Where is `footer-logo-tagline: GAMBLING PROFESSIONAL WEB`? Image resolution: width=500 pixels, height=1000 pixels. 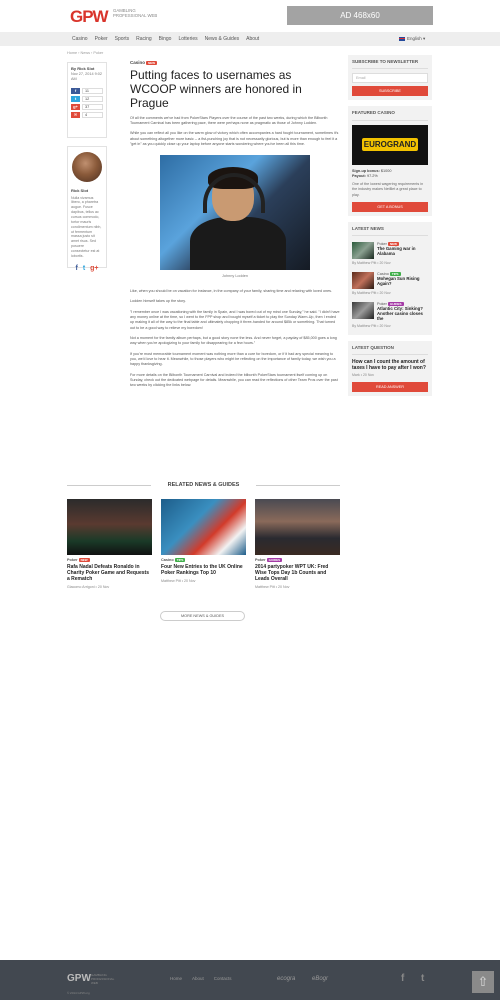
footer-logo-tagline: GAMBLING PROFESSIONAL WEB is located at coordinates (103, 979).